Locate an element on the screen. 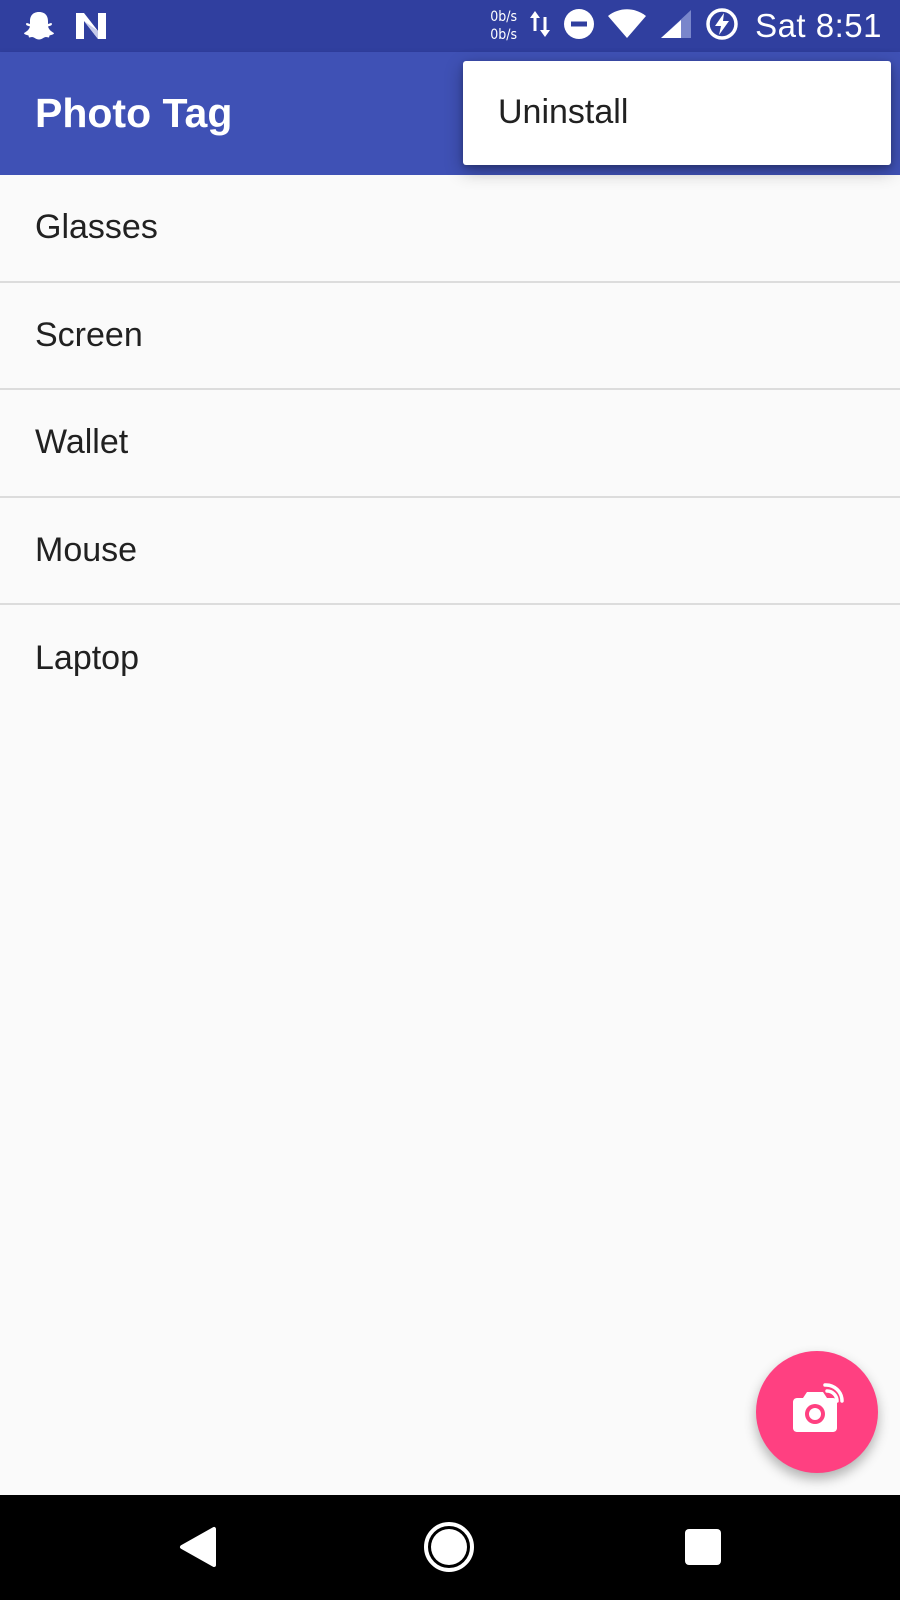 This screenshot has height=1600, width=900. net-download-speed: 0b/s is located at coordinates (504, 35).